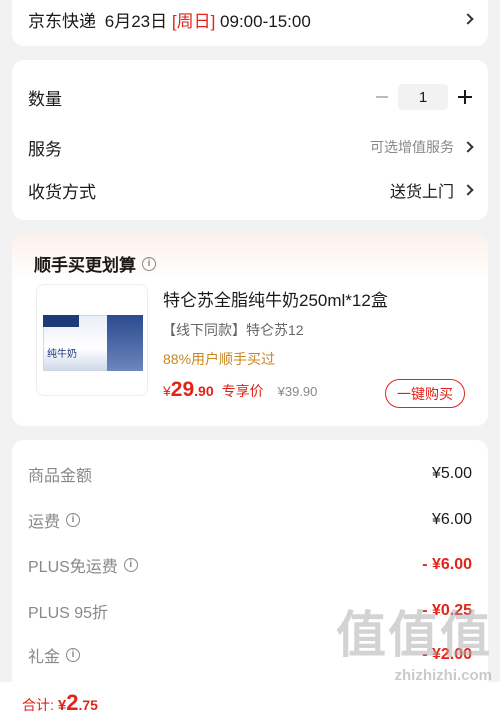  Describe the element at coordinates (412, 147) in the screenshot. I see `service-value: 可选增值服务` at that location.